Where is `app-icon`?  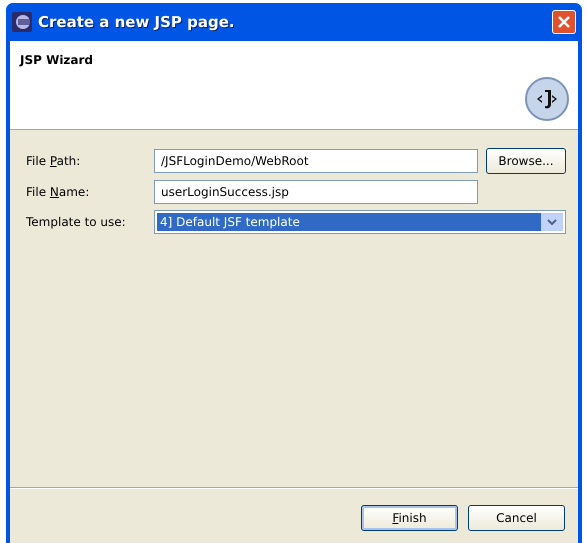 app-icon is located at coordinates (22, 22).